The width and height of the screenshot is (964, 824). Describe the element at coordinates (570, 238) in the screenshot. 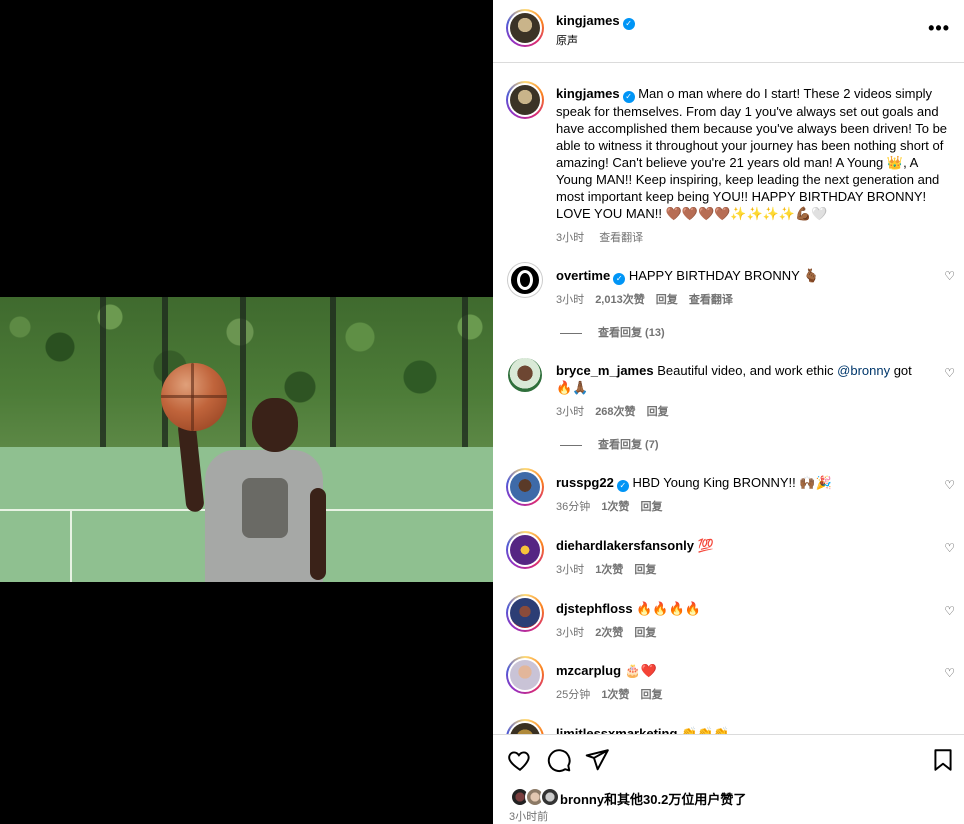

I see `caption-time: 3小时` at that location.